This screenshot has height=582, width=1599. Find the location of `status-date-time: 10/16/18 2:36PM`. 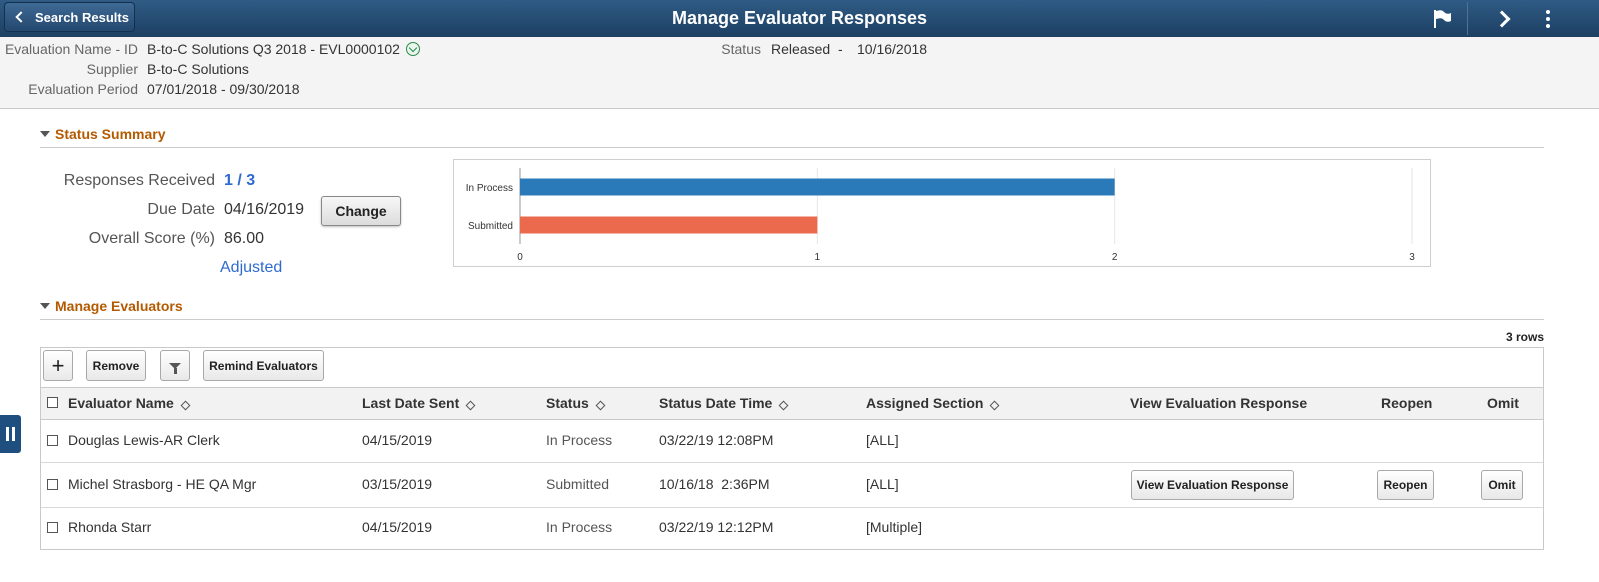

status-date-time: 10/16/18 2:36PM is located at coordinates (714, 484).